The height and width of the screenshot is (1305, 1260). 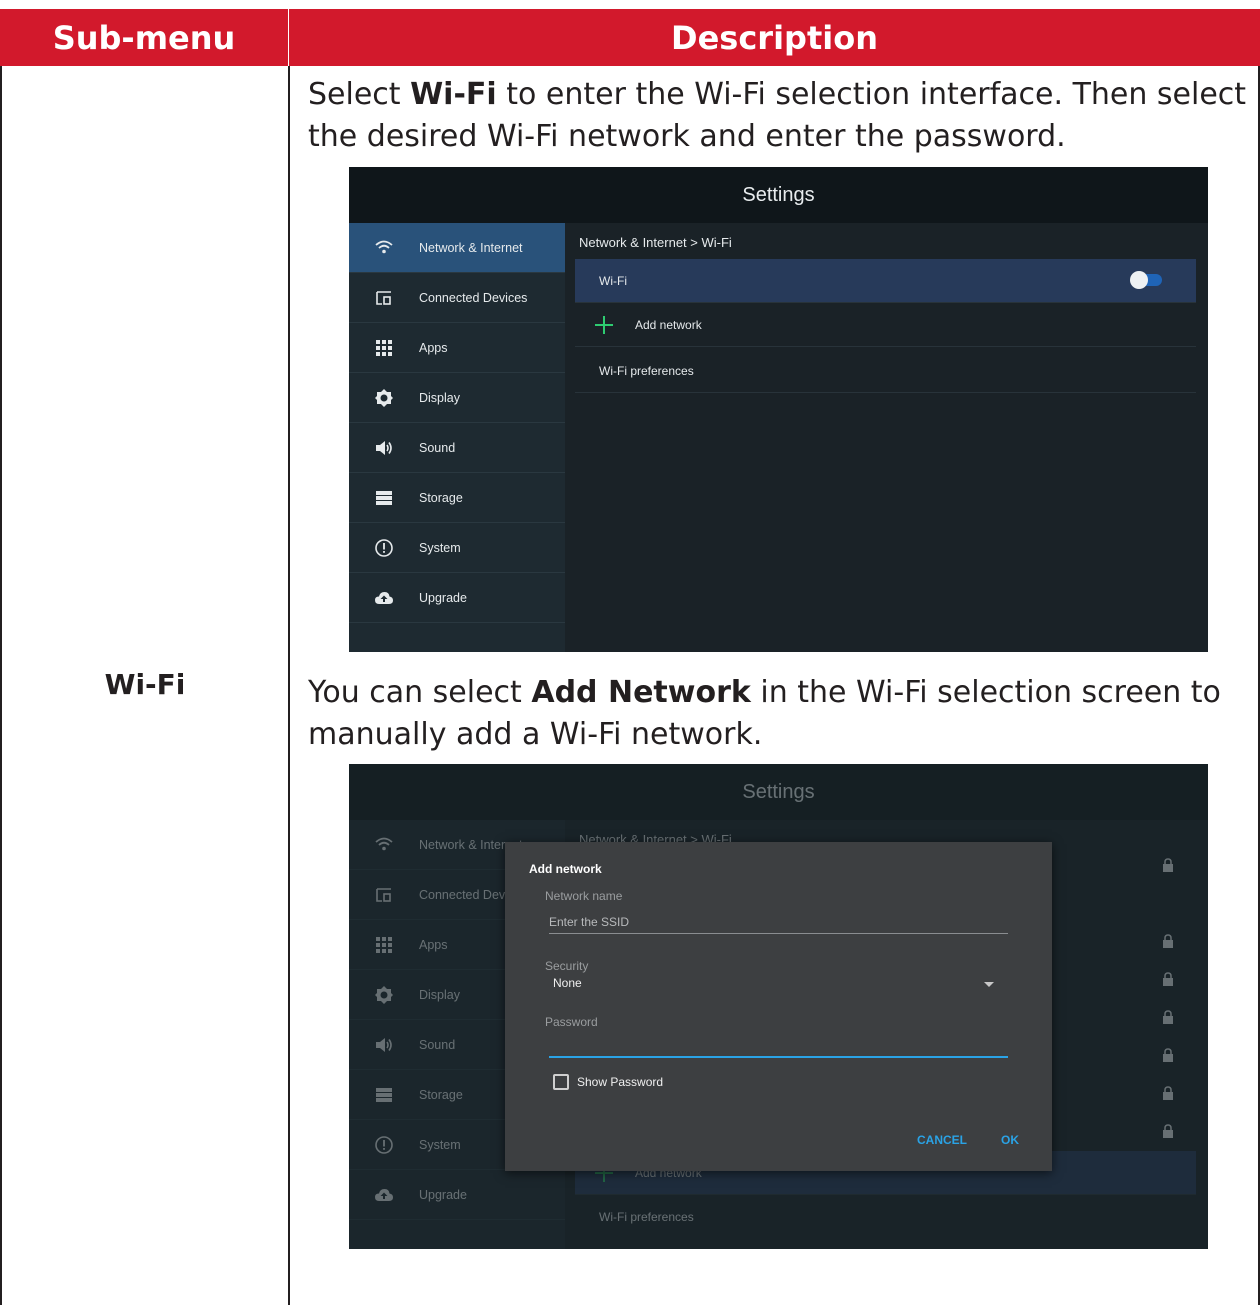 I want to click on chevron-down-icon, so click(x=989, y=984).